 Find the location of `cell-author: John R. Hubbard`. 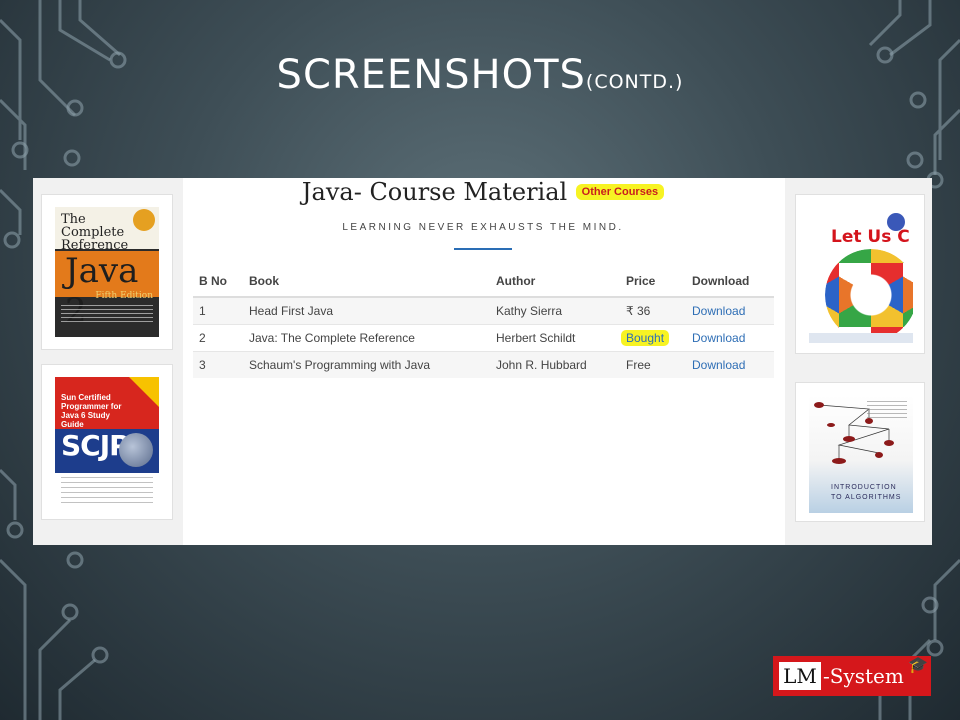

cell-author: John R. Hubbard is located at coordinates (555, 364).